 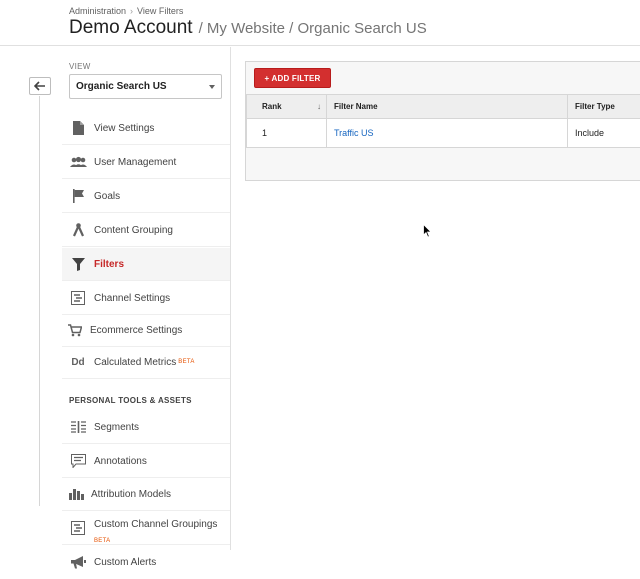 I want to click on hierarchy-icon, so click(x=78, y=230).